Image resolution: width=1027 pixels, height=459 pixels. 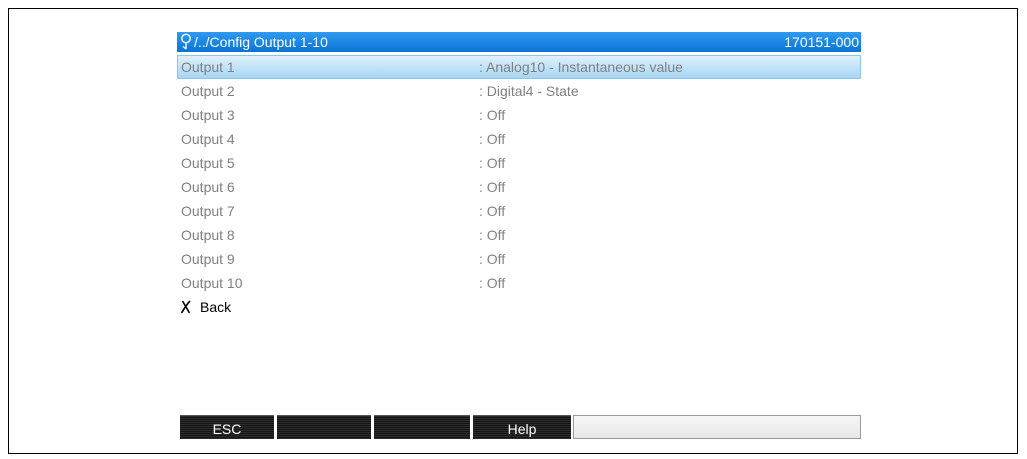 I want to click on list-item-value: : Digital4 - State, so click(x=529, y=91).